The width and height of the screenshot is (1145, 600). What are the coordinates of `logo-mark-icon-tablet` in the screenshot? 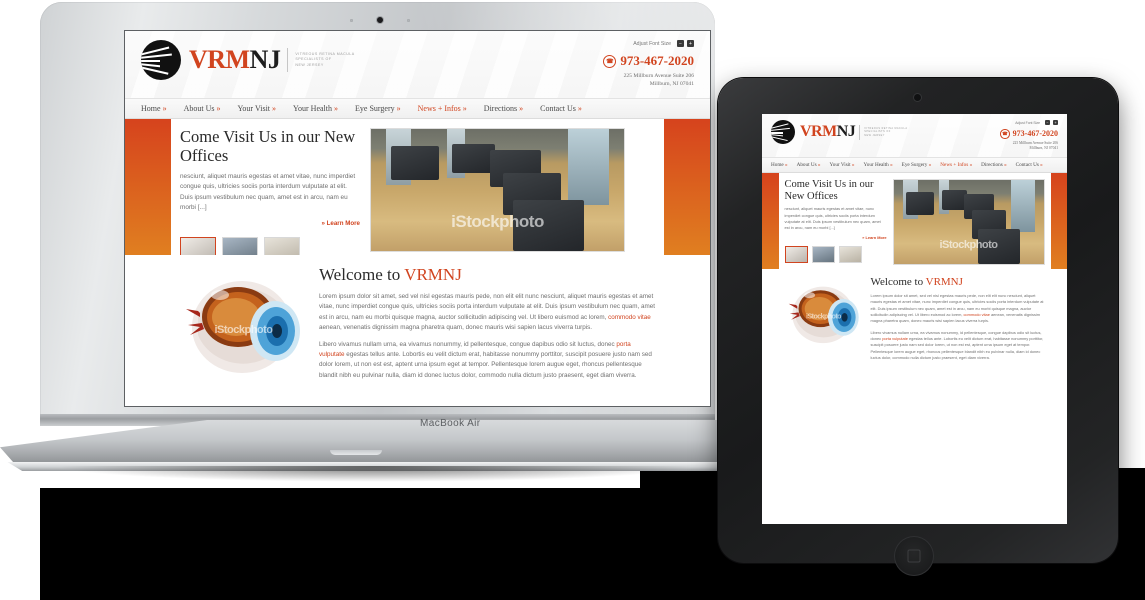 It's located at (783, 132).